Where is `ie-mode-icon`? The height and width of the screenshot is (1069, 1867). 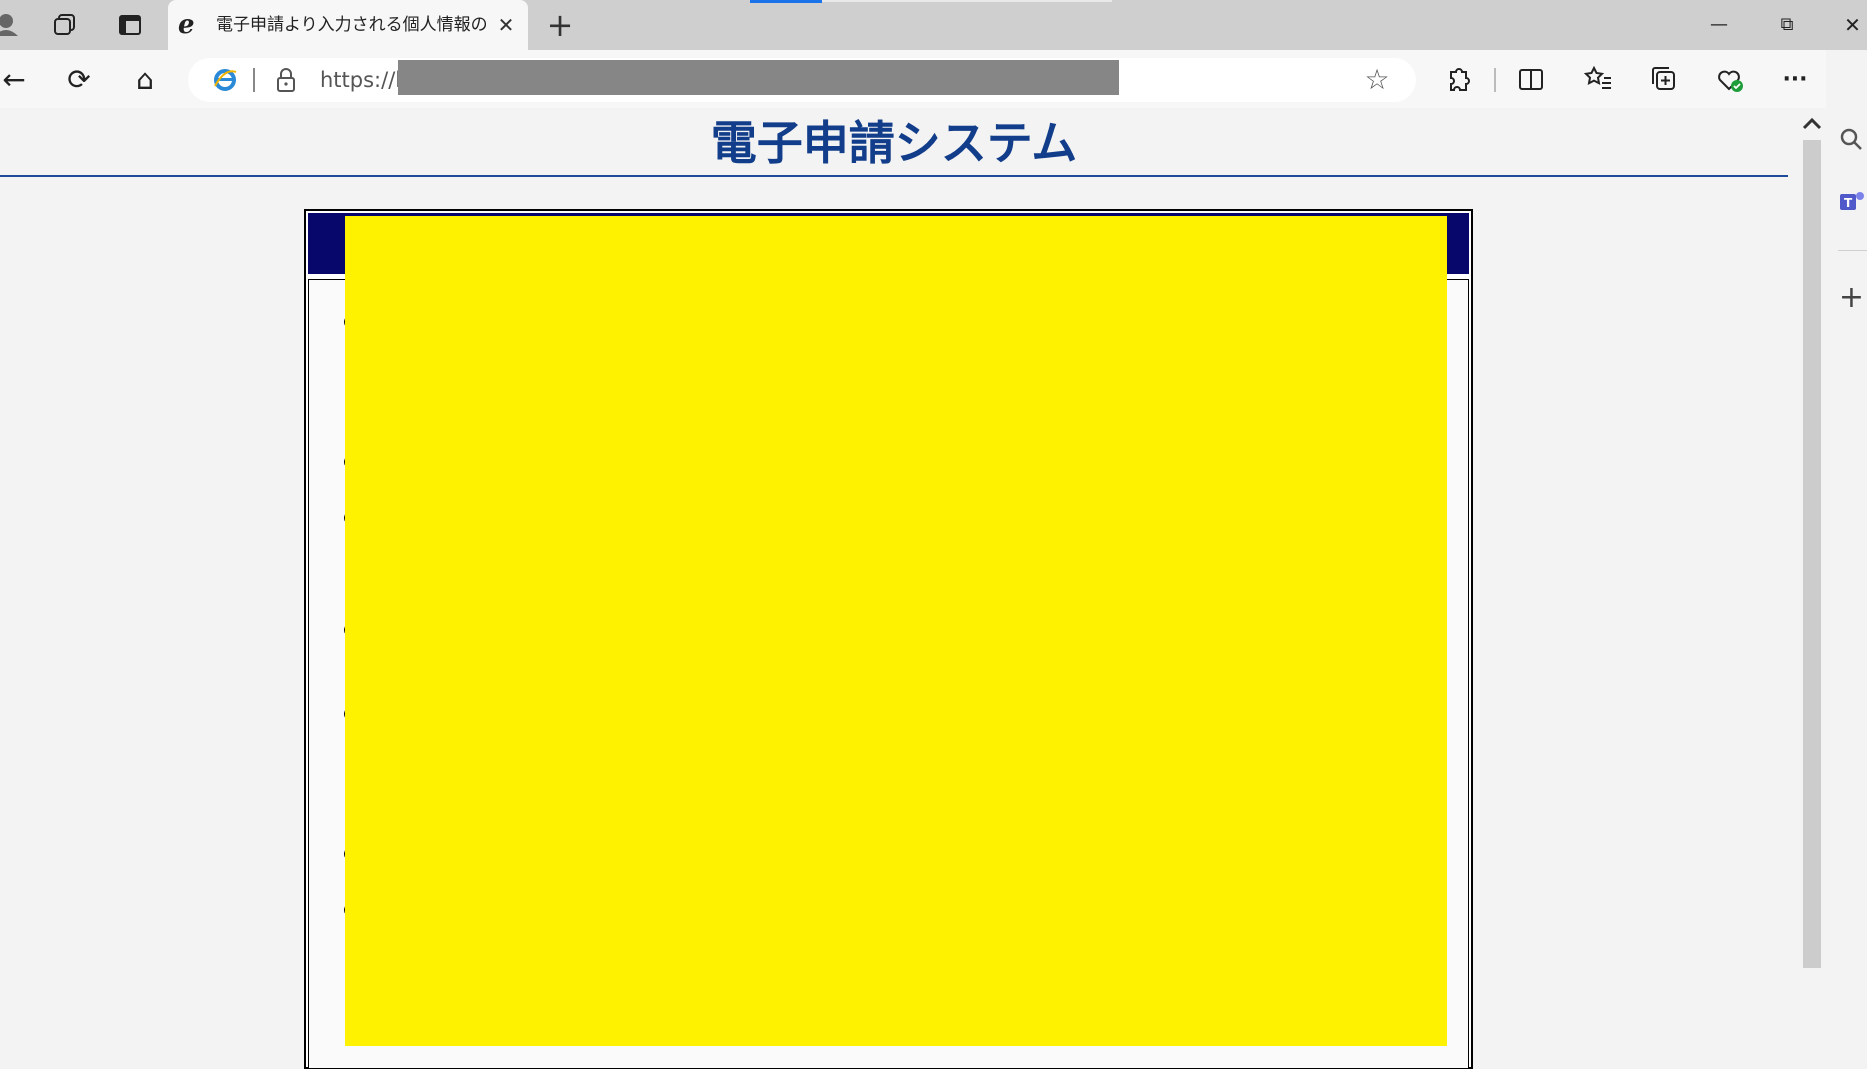
ie-mode-icon is located at coordinates (225, 79).